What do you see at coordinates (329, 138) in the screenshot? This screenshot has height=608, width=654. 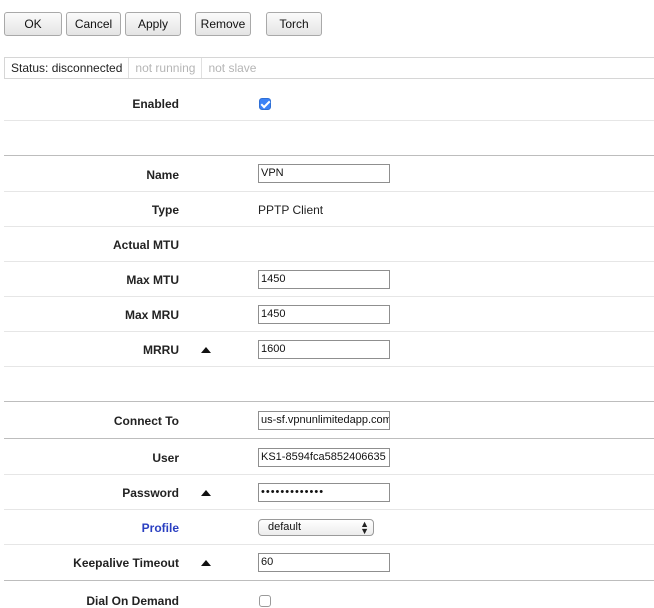 I see `spacer-row` at bounding box center [329, 138].